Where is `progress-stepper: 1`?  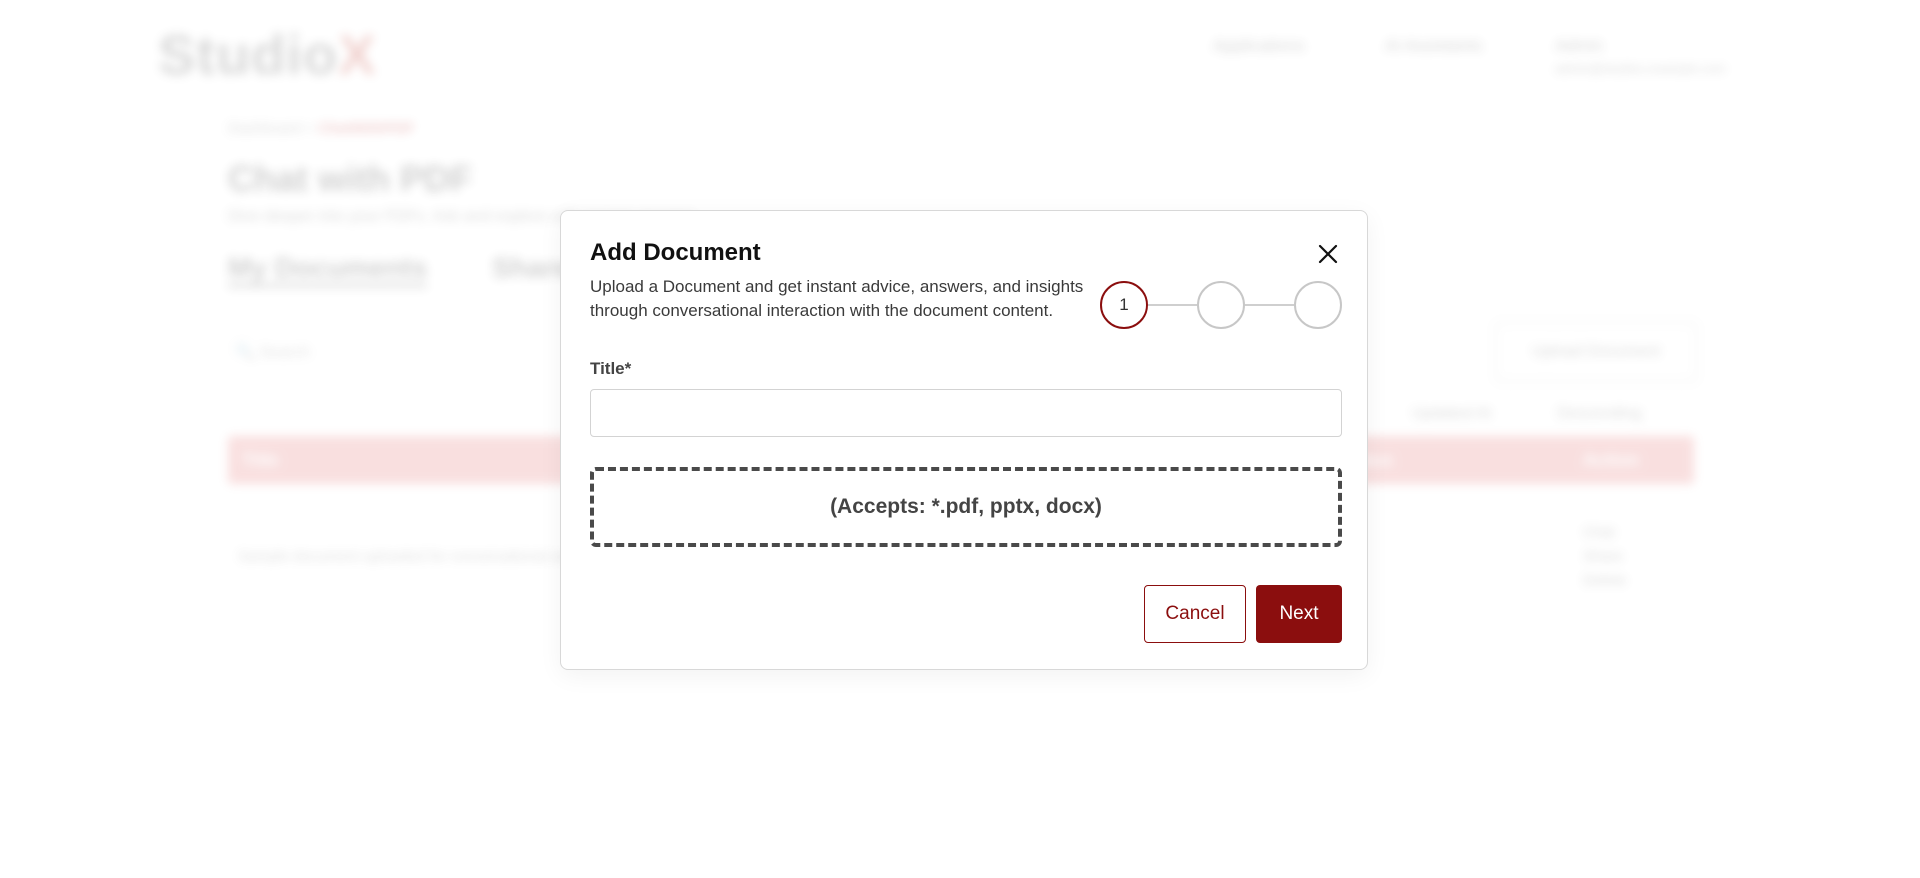
progress-stepper: 1 is located at coordinates (1221, 305).